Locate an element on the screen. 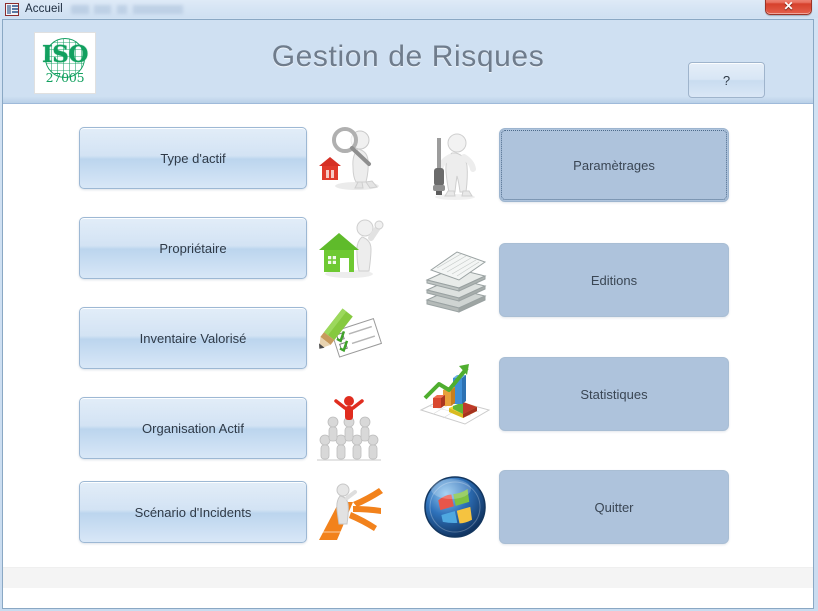  title-bar: Accueil ✕ is located at coordinates (409, 9).